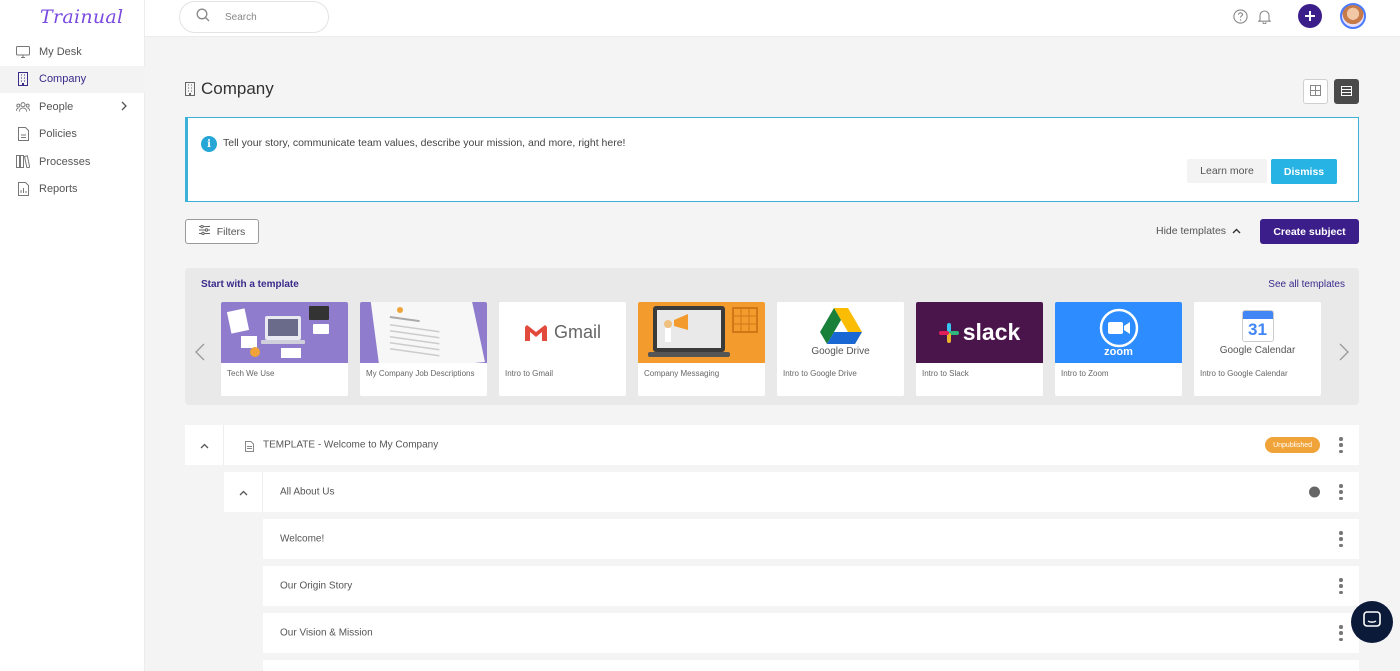 The image size is (1400, 671). What do you see at coordinates (1257, 325) in the screenshot?
I see `calendar-icon: 31` at bounding box center [1257, 325].